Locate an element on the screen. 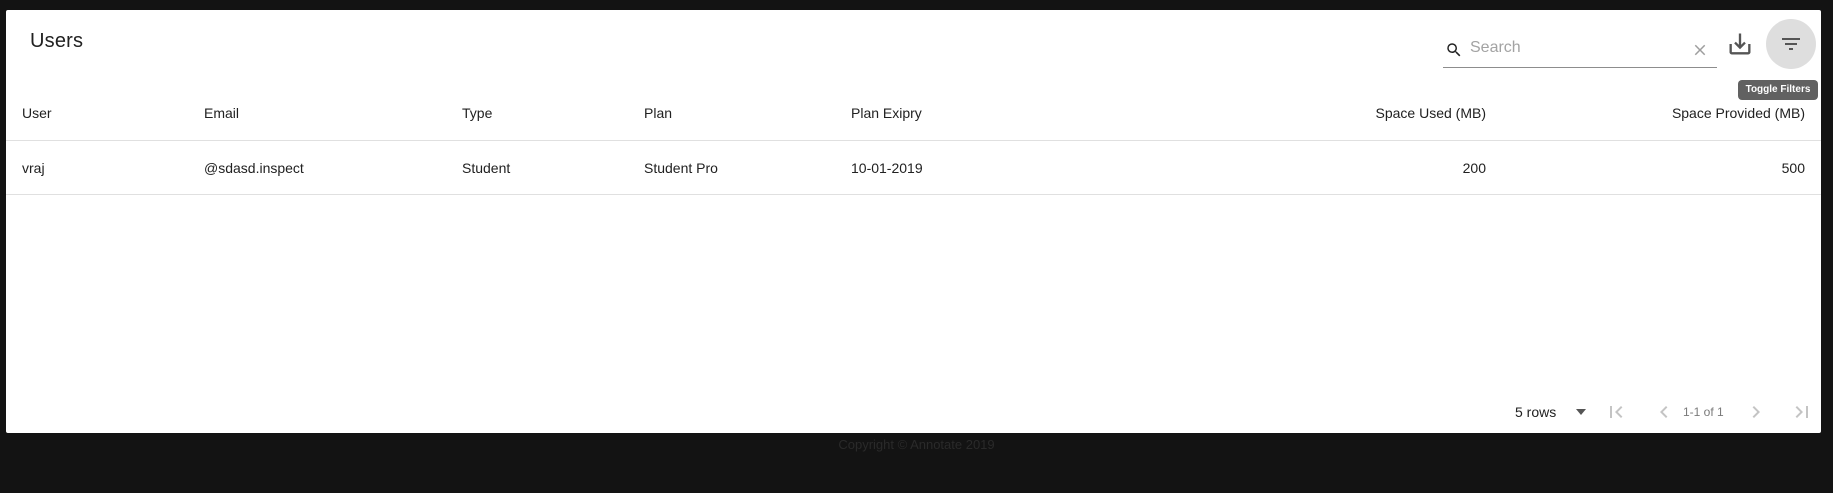  last-page-button is located at coordinates (1802, 412).